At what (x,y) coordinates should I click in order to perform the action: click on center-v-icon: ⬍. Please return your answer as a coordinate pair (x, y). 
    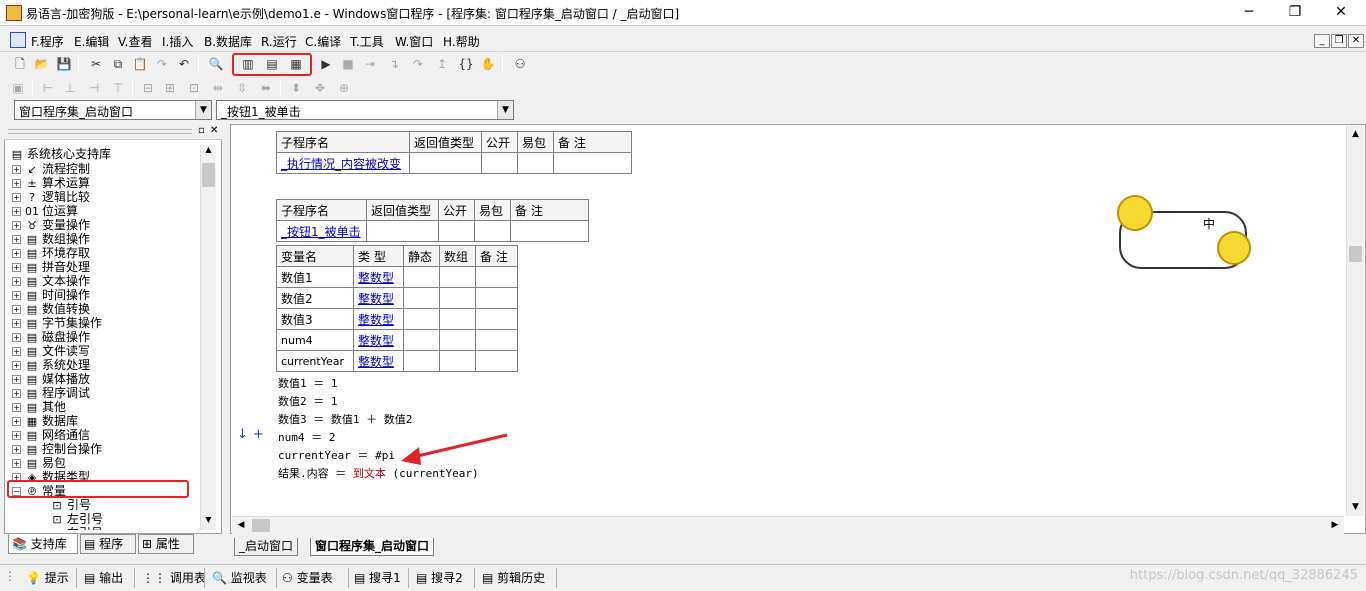
    Looking at the image, I should click on (296, 88).